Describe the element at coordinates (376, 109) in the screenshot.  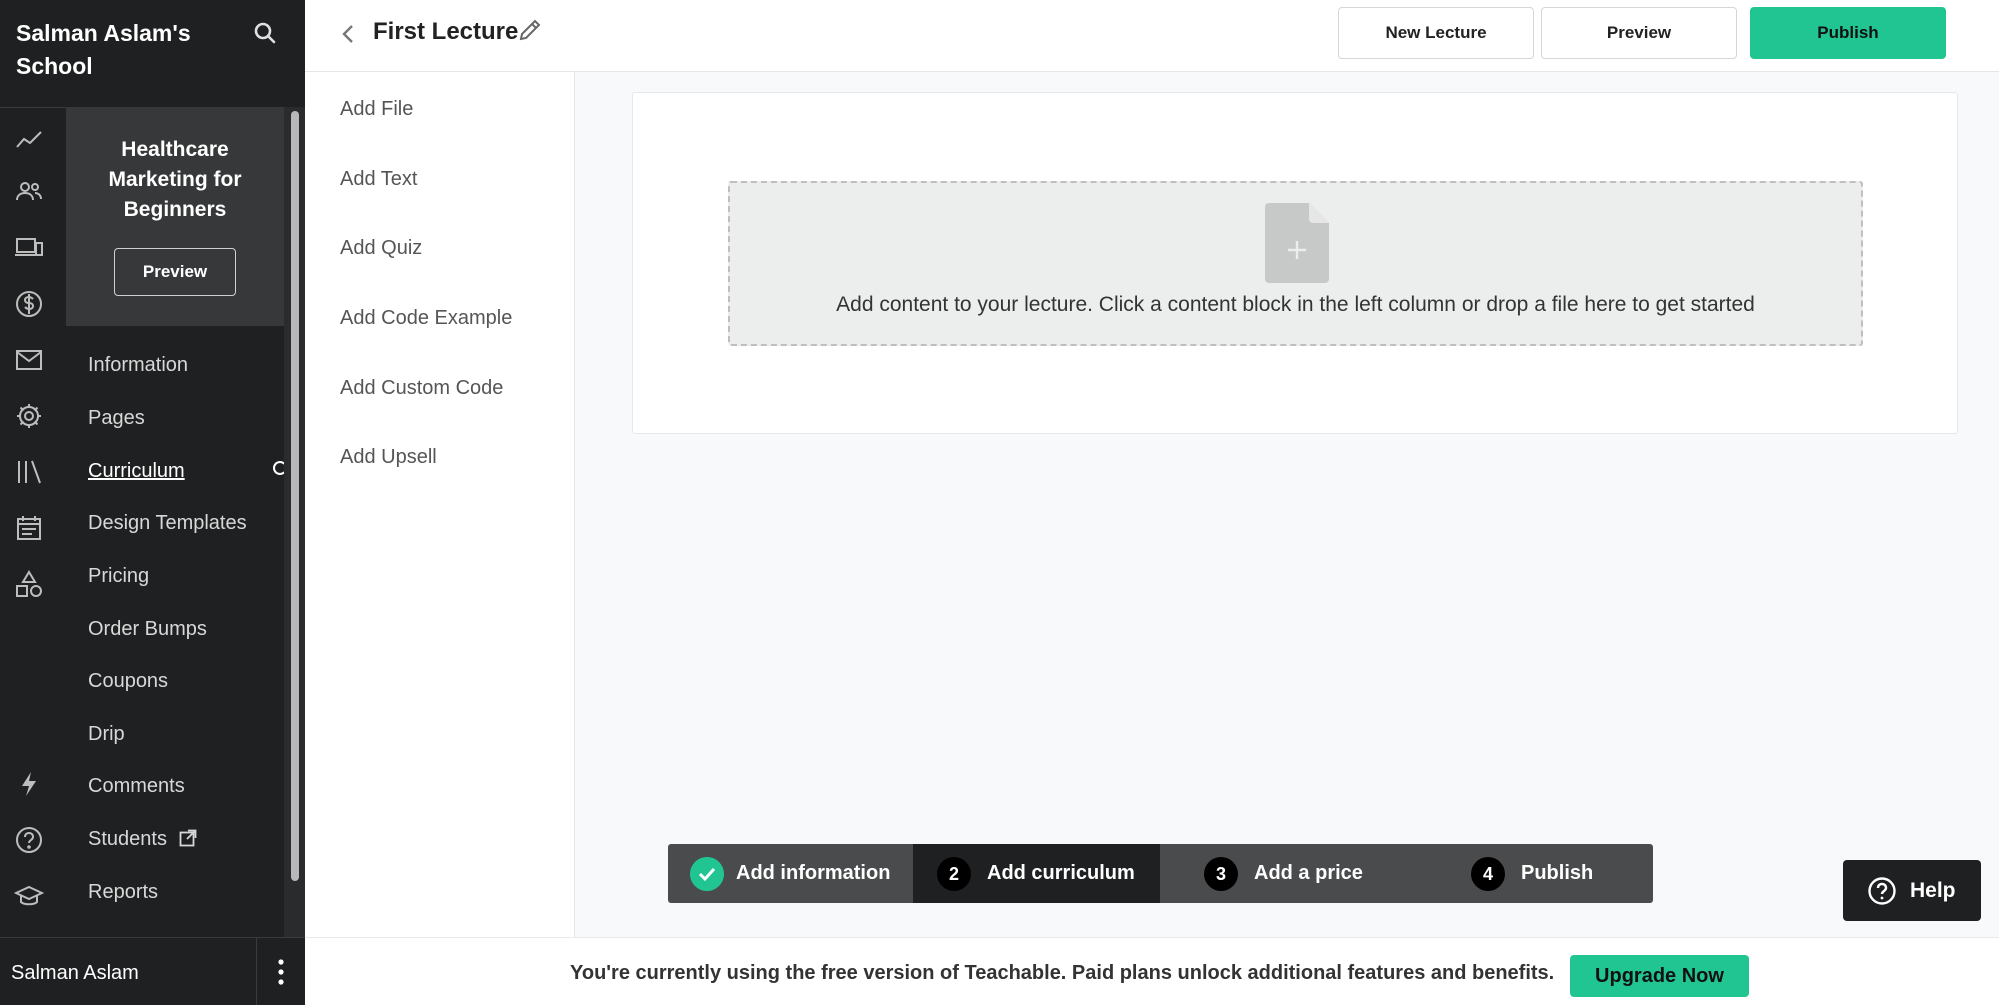
I see `add-file-block: Add File` at that location.